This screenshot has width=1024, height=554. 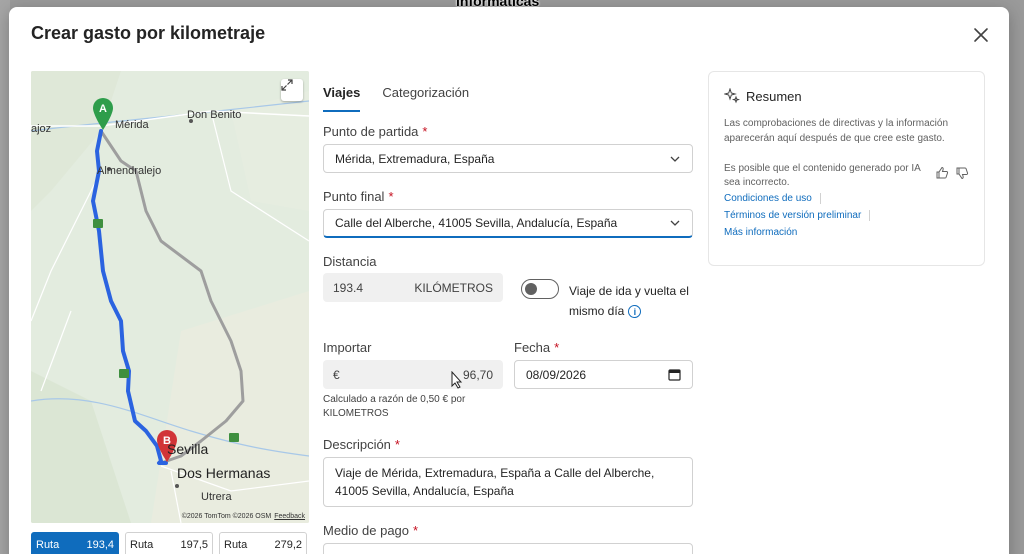 What do you see at coordinates (226, 516) in the screenshot?
I see `map-attribution-text: ©2026 TomTom ©2026 OSM` at bounding box center [226, 516].